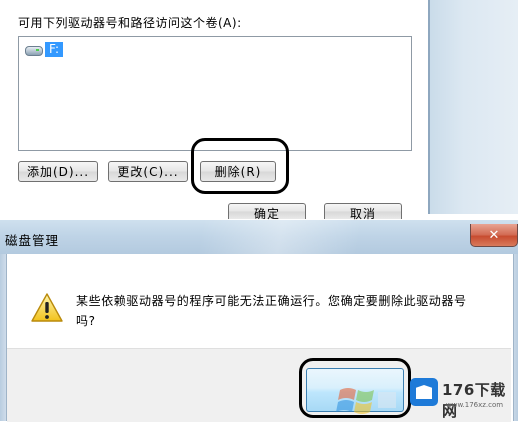 The height and width of the screenshot is (422, 518). I want to click on drive-icon, so click(34, 49).